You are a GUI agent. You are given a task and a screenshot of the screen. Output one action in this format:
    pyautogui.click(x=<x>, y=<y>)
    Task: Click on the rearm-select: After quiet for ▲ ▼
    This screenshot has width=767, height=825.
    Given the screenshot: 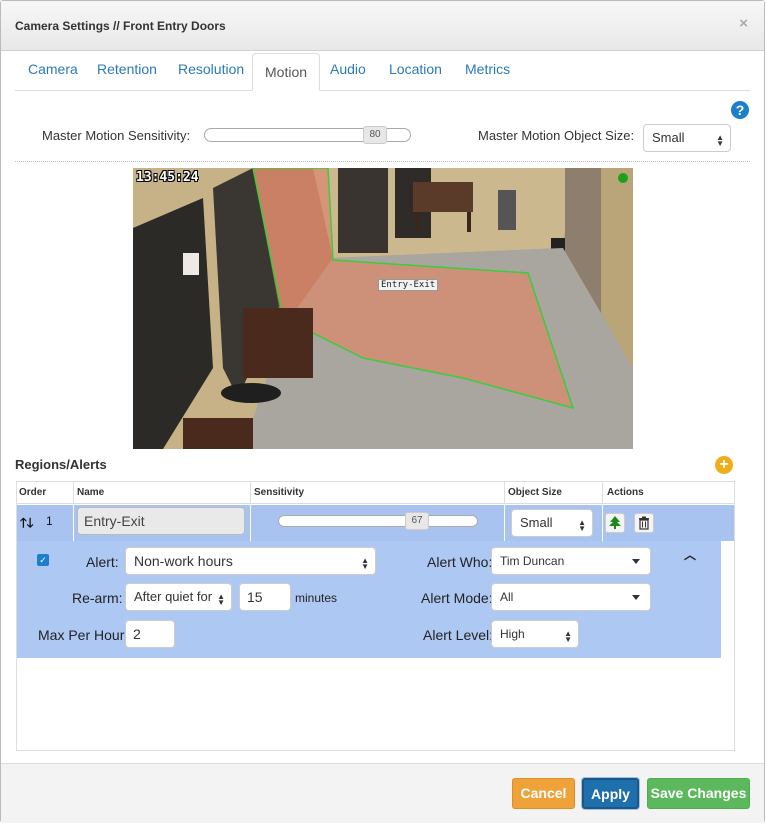 What is the action you would take?
    pyautogui.click(x=178, y=597)
    